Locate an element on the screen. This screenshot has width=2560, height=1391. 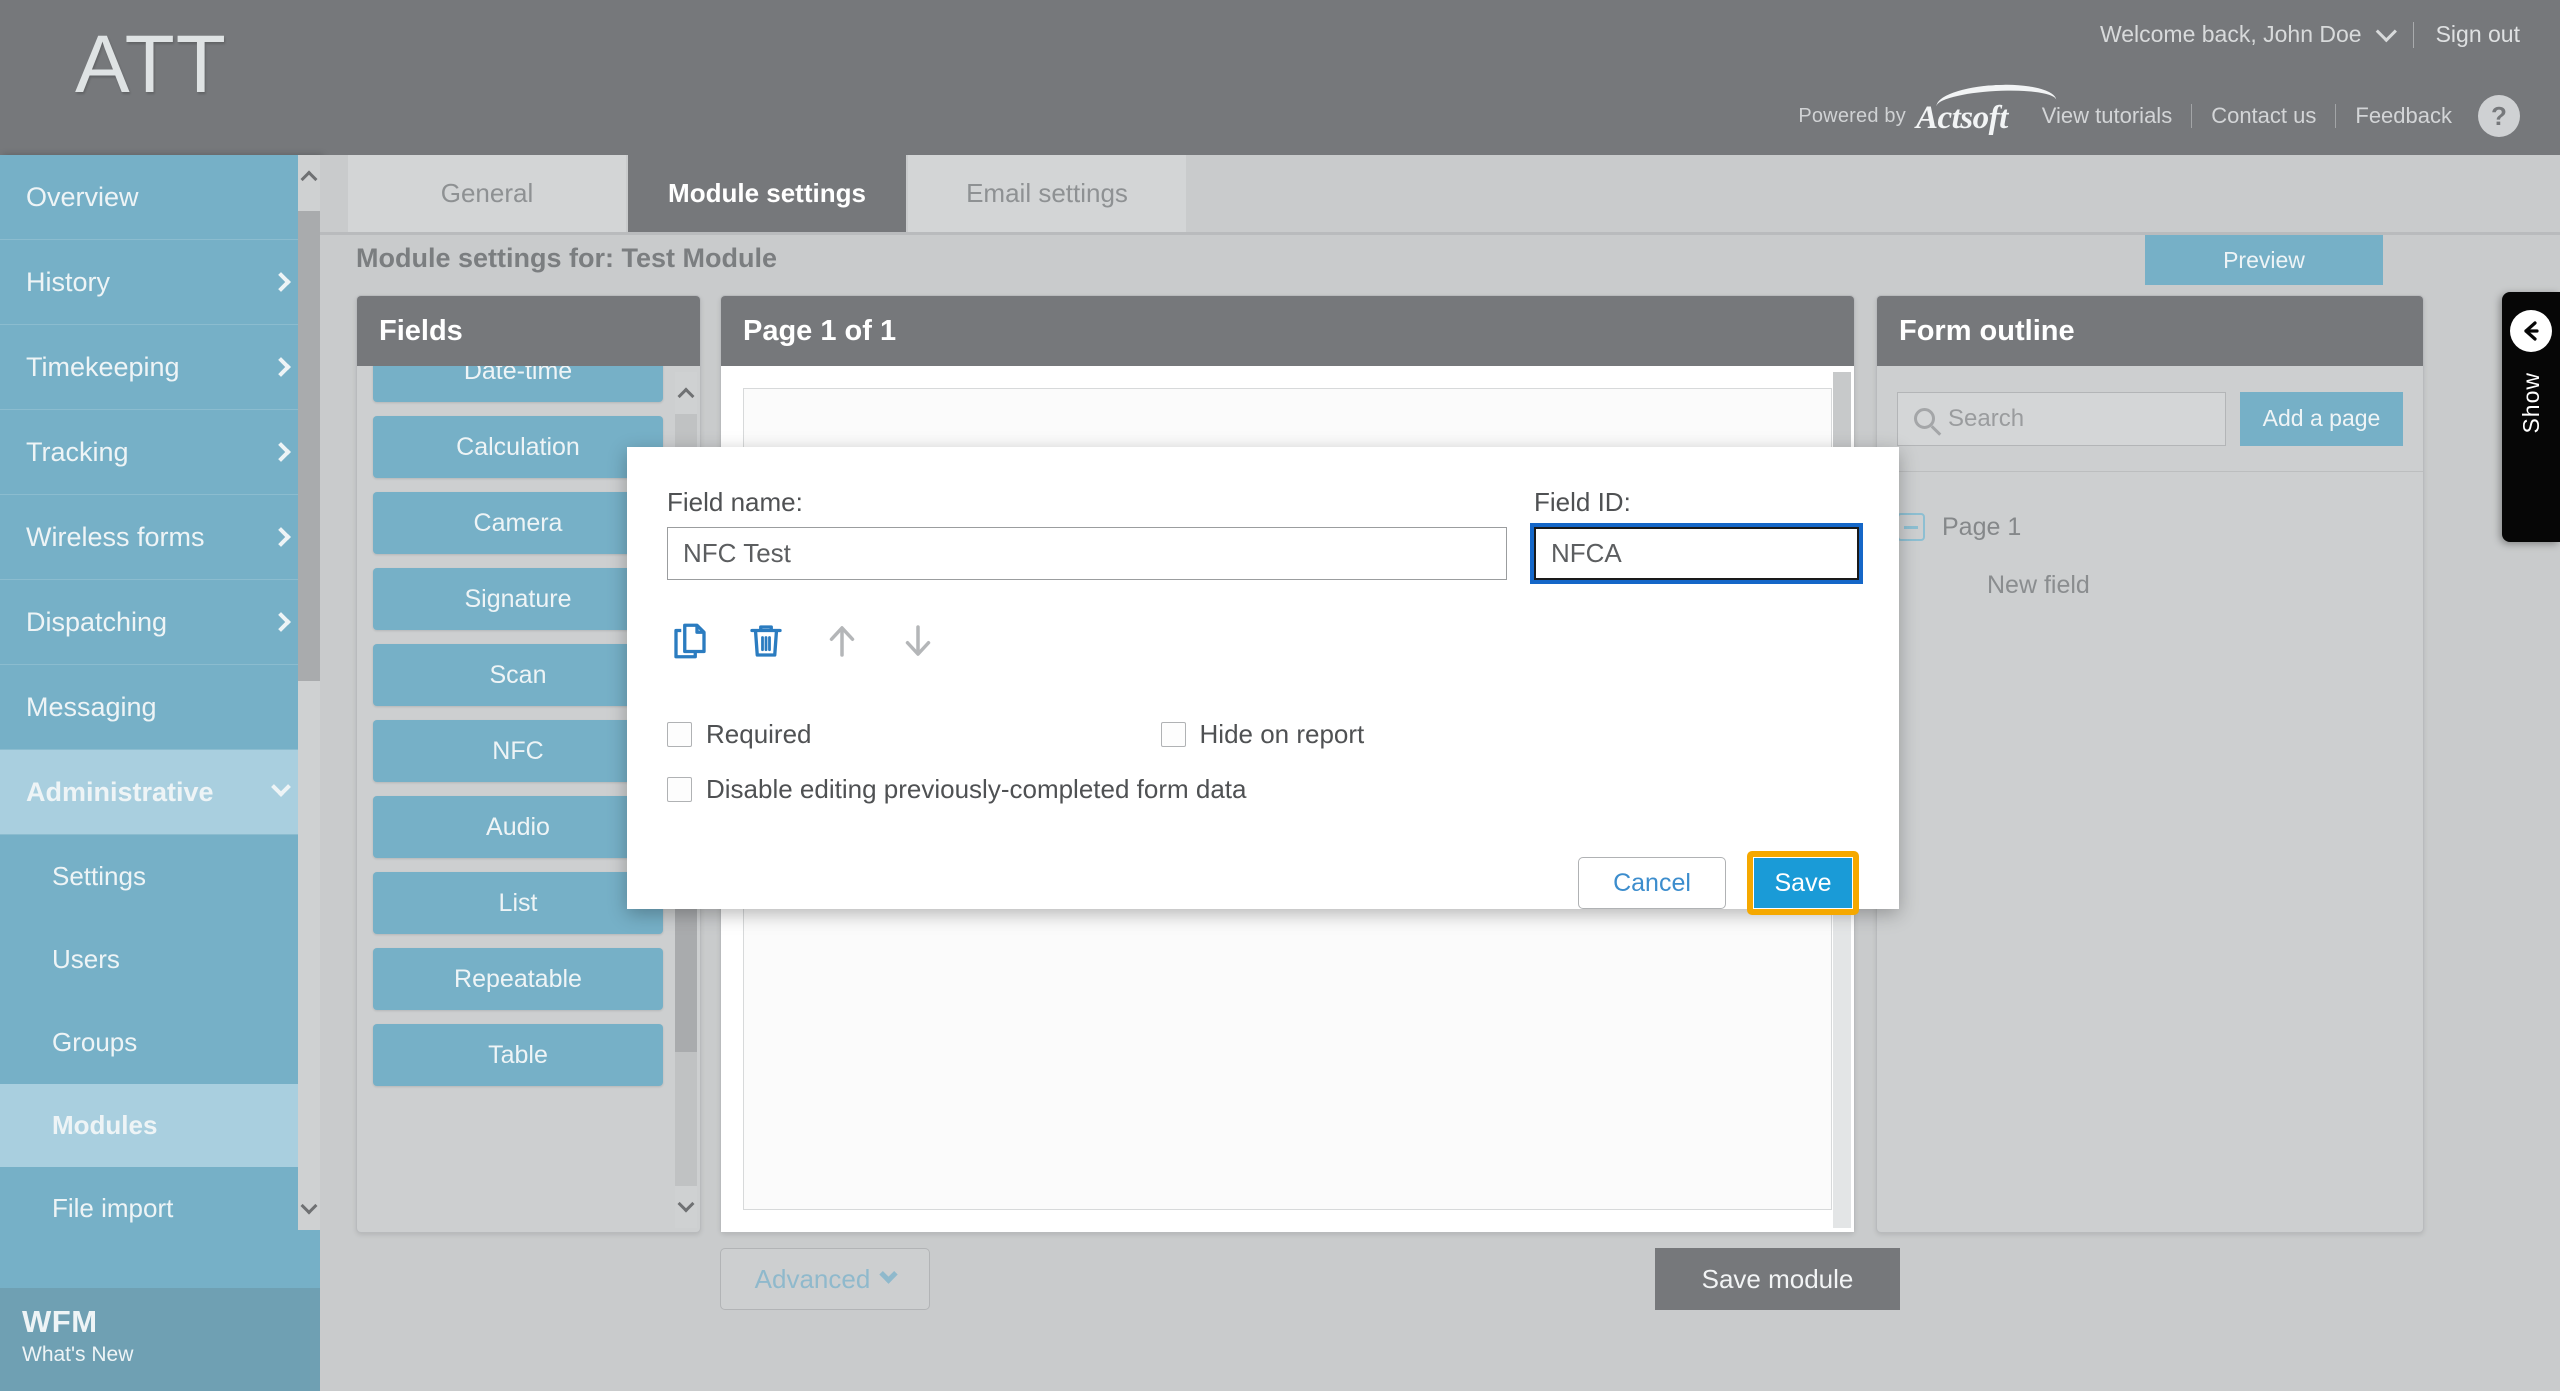
tree-node-label: Page 1 is located at coordinates (1982, 526).